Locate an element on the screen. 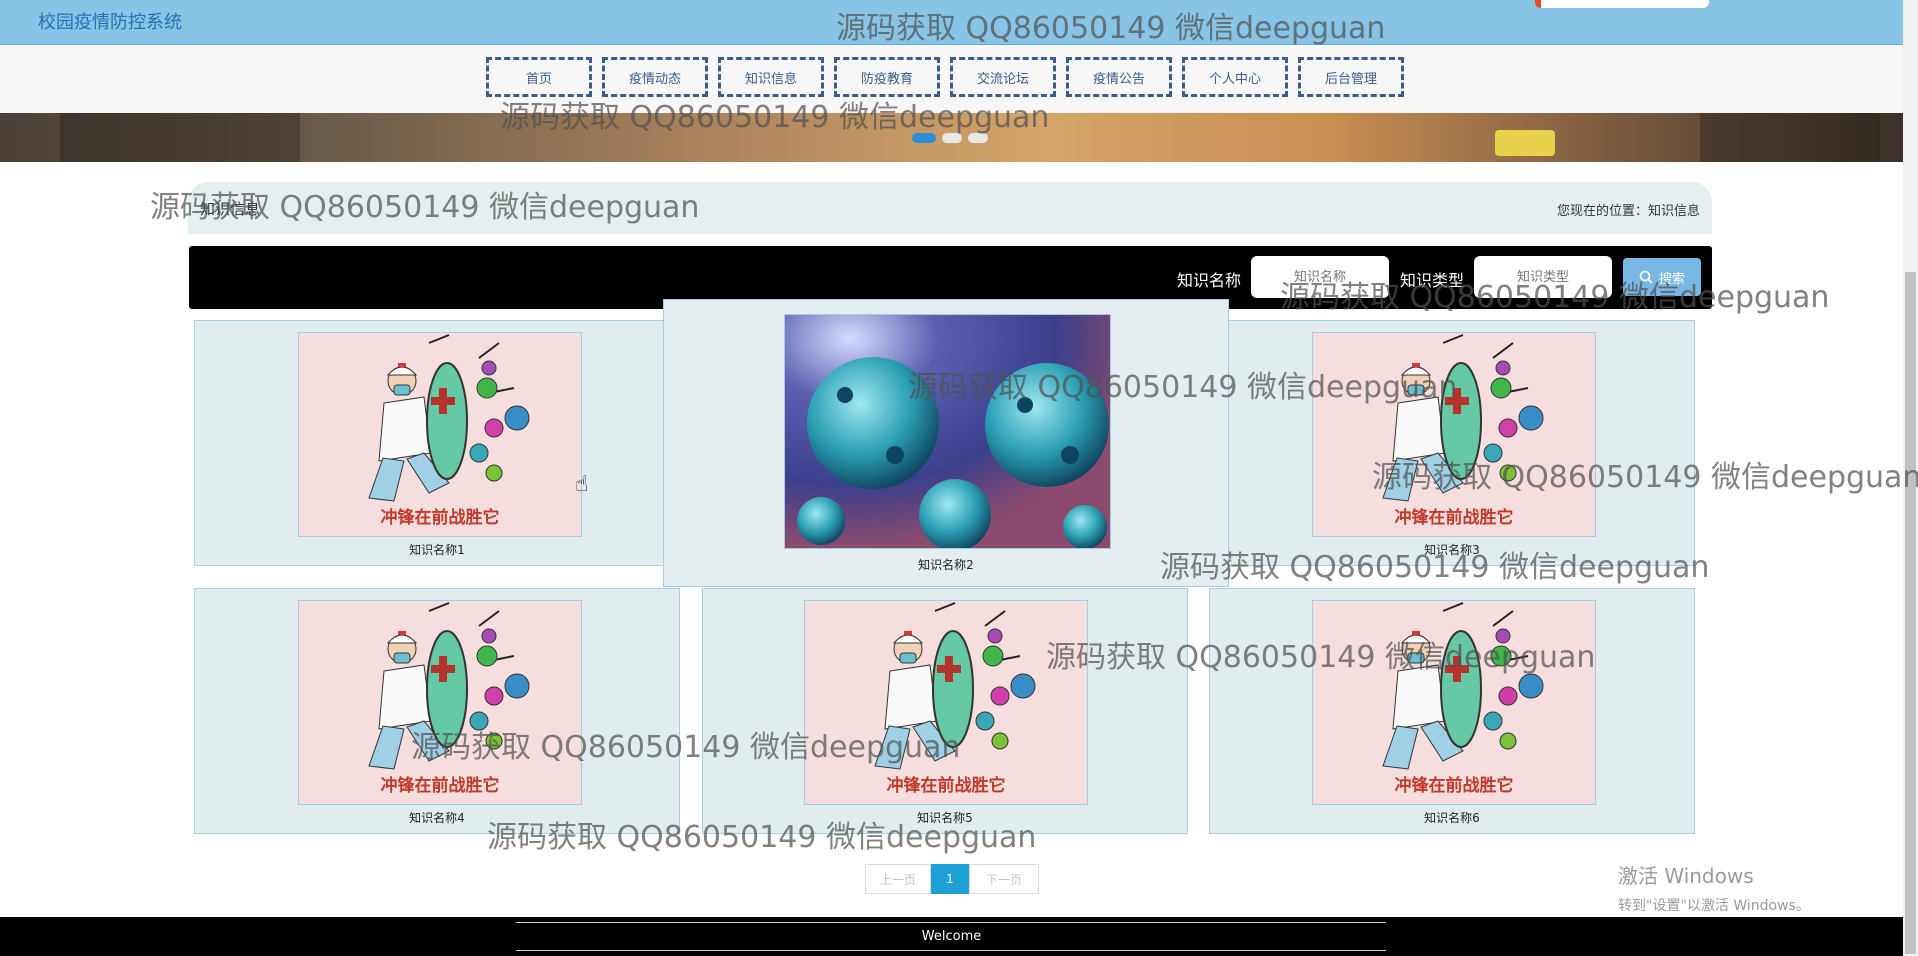  knowledge-card: 冲锋在前战胜它 知识名称4 is located at coordinates (437, 711).